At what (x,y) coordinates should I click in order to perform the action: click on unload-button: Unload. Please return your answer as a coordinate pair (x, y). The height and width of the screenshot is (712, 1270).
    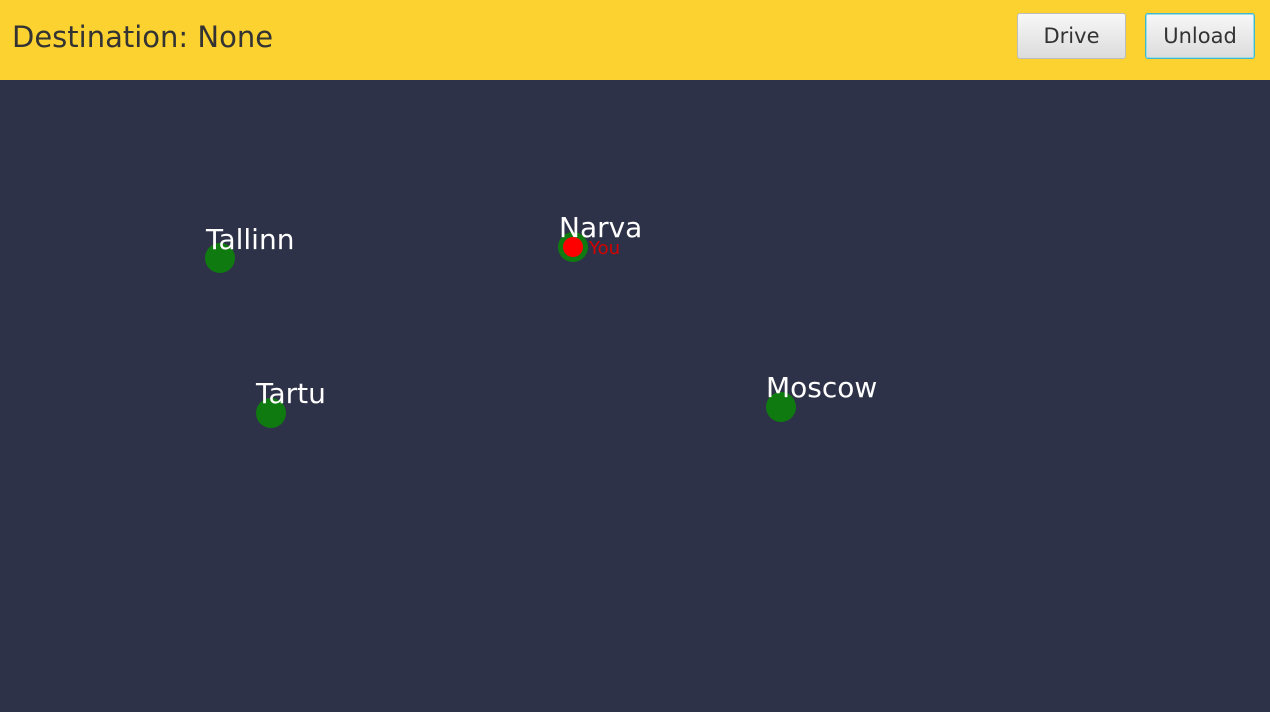
    Looking at the image, I should click on (1200, 36).